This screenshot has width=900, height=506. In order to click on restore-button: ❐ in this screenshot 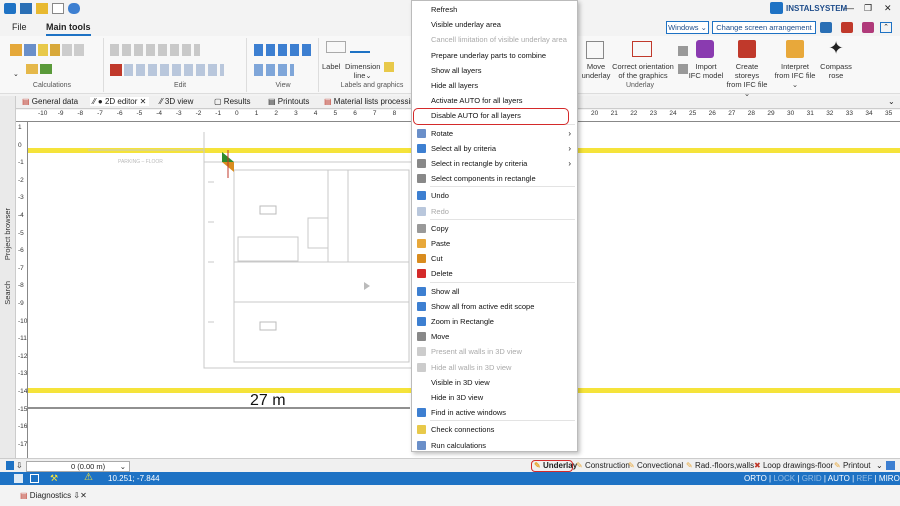, I will do `click(868, 8)`.